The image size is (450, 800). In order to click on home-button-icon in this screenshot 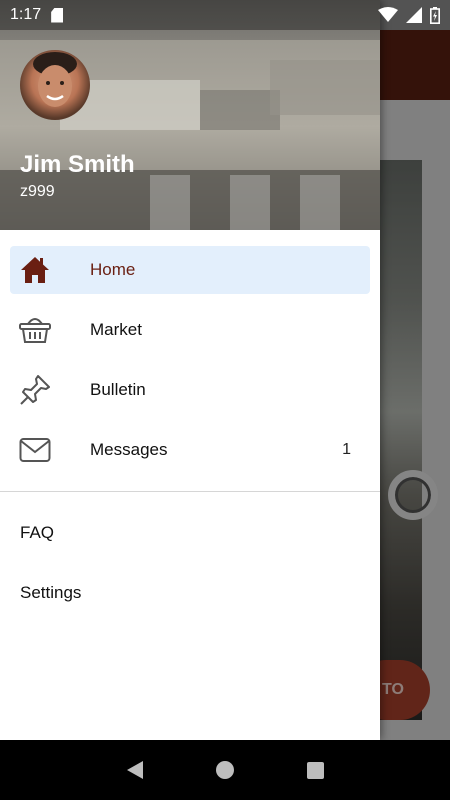, I will do `click(224, 770)`.